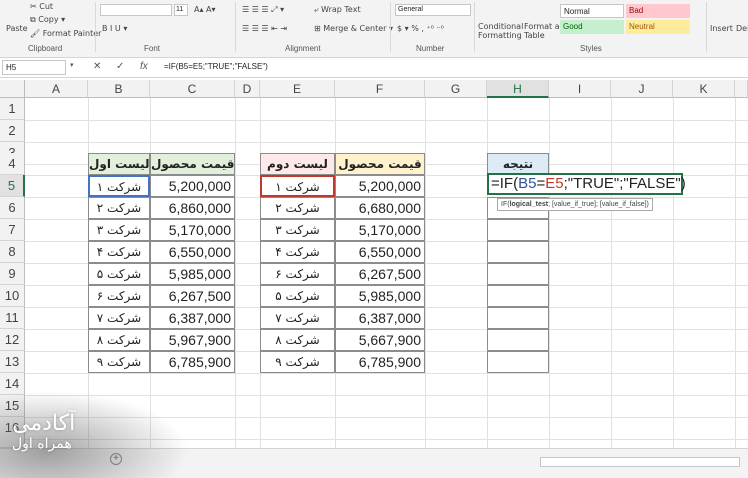 This screenshot has width=748, height=478. What do you see at coordinates (72, 65) in the screenshot?
I see `namebox-dropdown-icon: ▾` at bounding box center [72, 65].